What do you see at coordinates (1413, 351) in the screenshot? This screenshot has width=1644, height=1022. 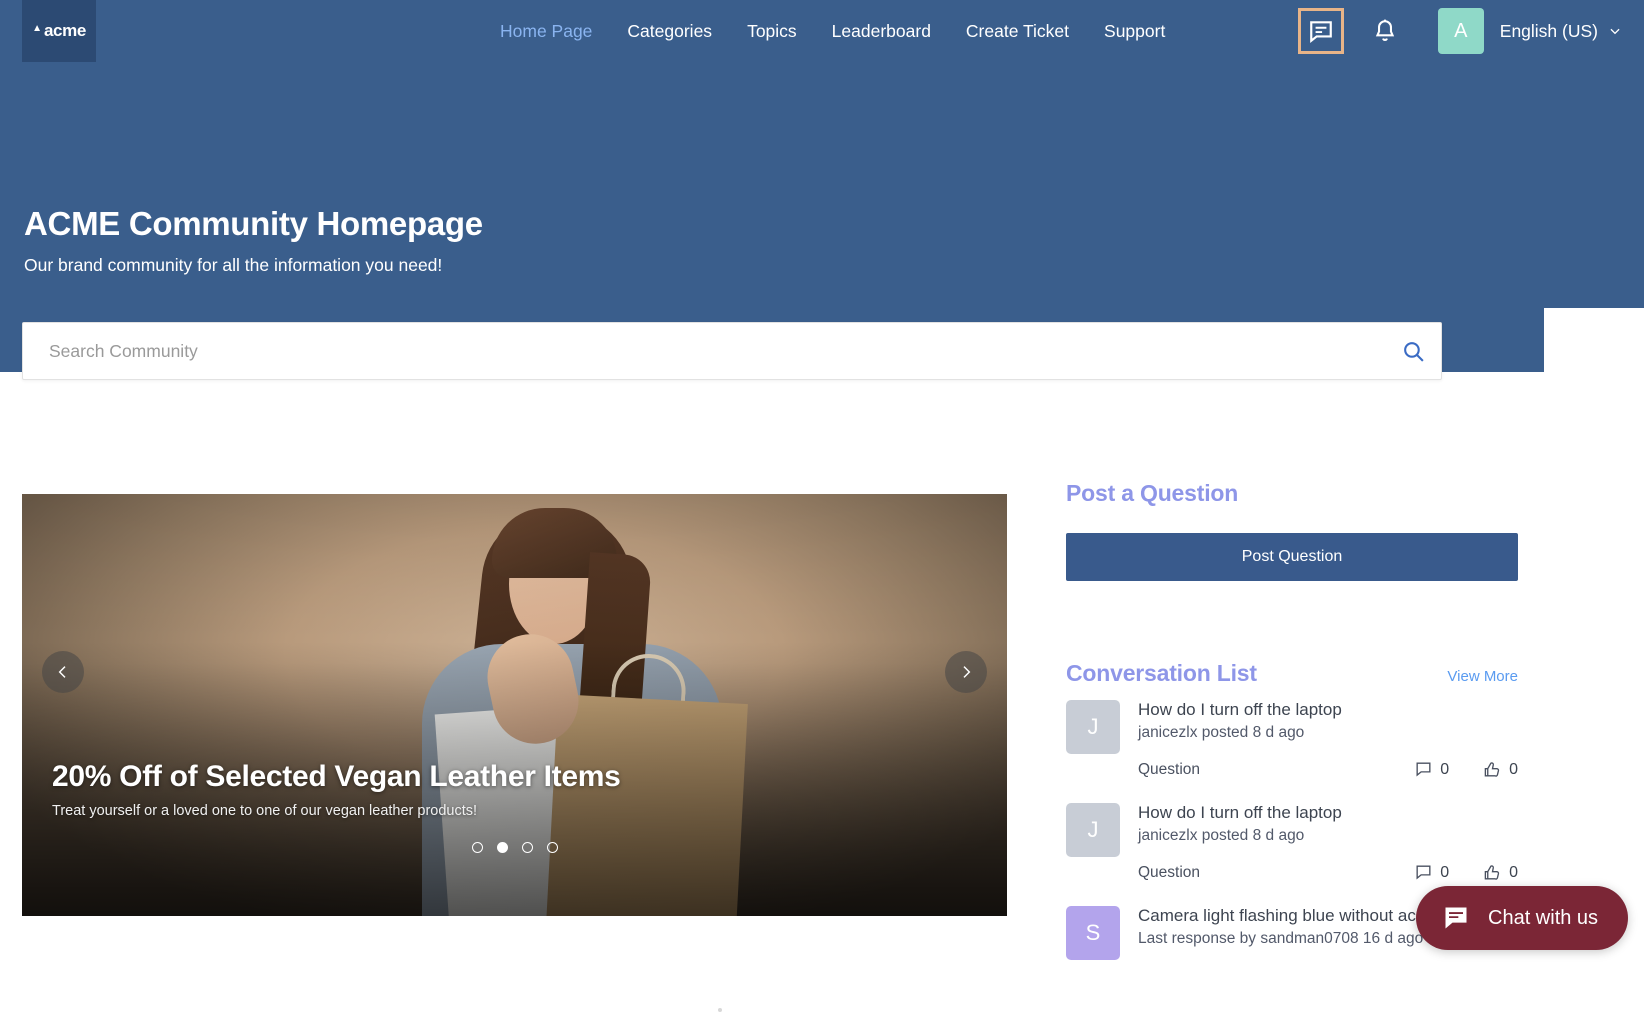 I see `search-icon` at bounding box center [1413, 351].